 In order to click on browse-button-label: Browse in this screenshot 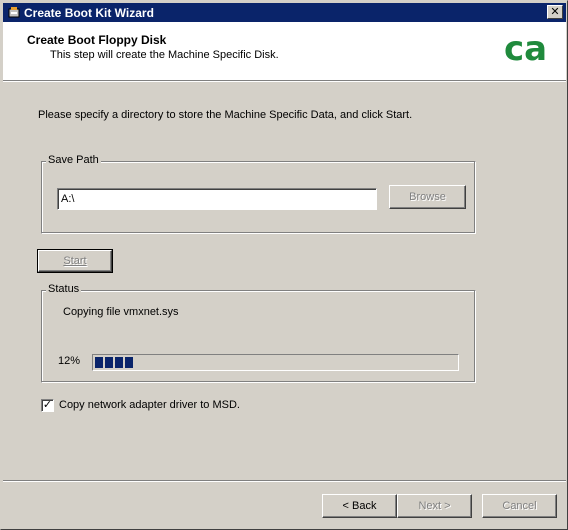, I will do `click(427, 197)`.